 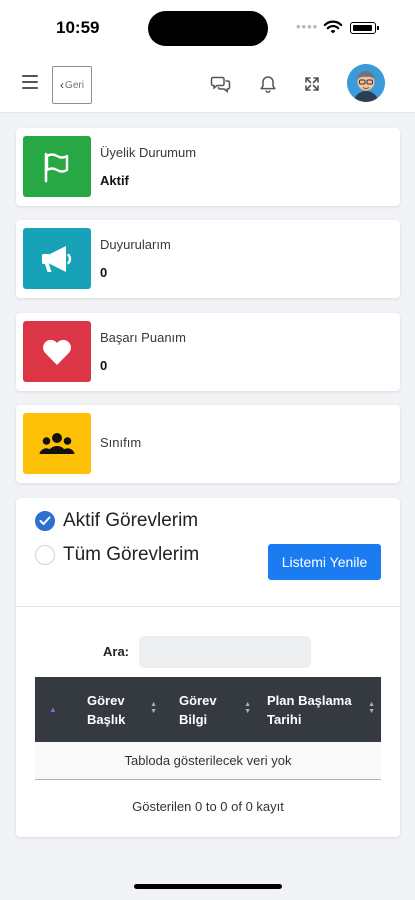 I want to click on column-header-task-title: Görev Başlık ▲ ▼, so click(x=117, y=709).